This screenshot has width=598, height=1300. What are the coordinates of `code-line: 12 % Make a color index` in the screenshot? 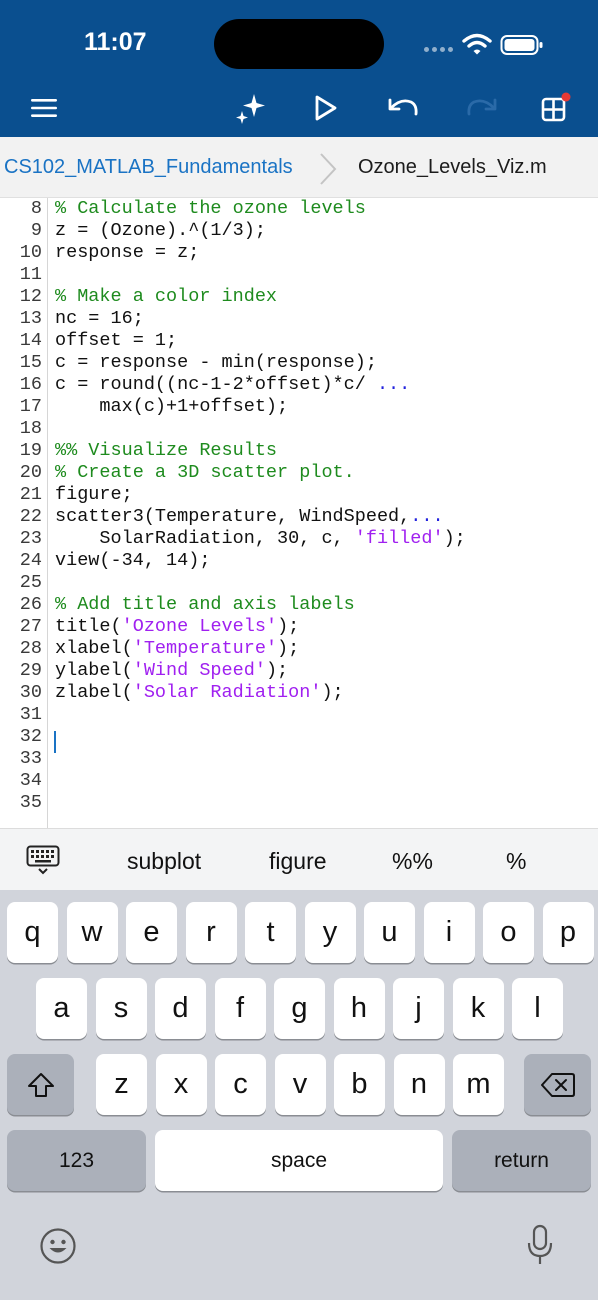 It's located at (299, 297).